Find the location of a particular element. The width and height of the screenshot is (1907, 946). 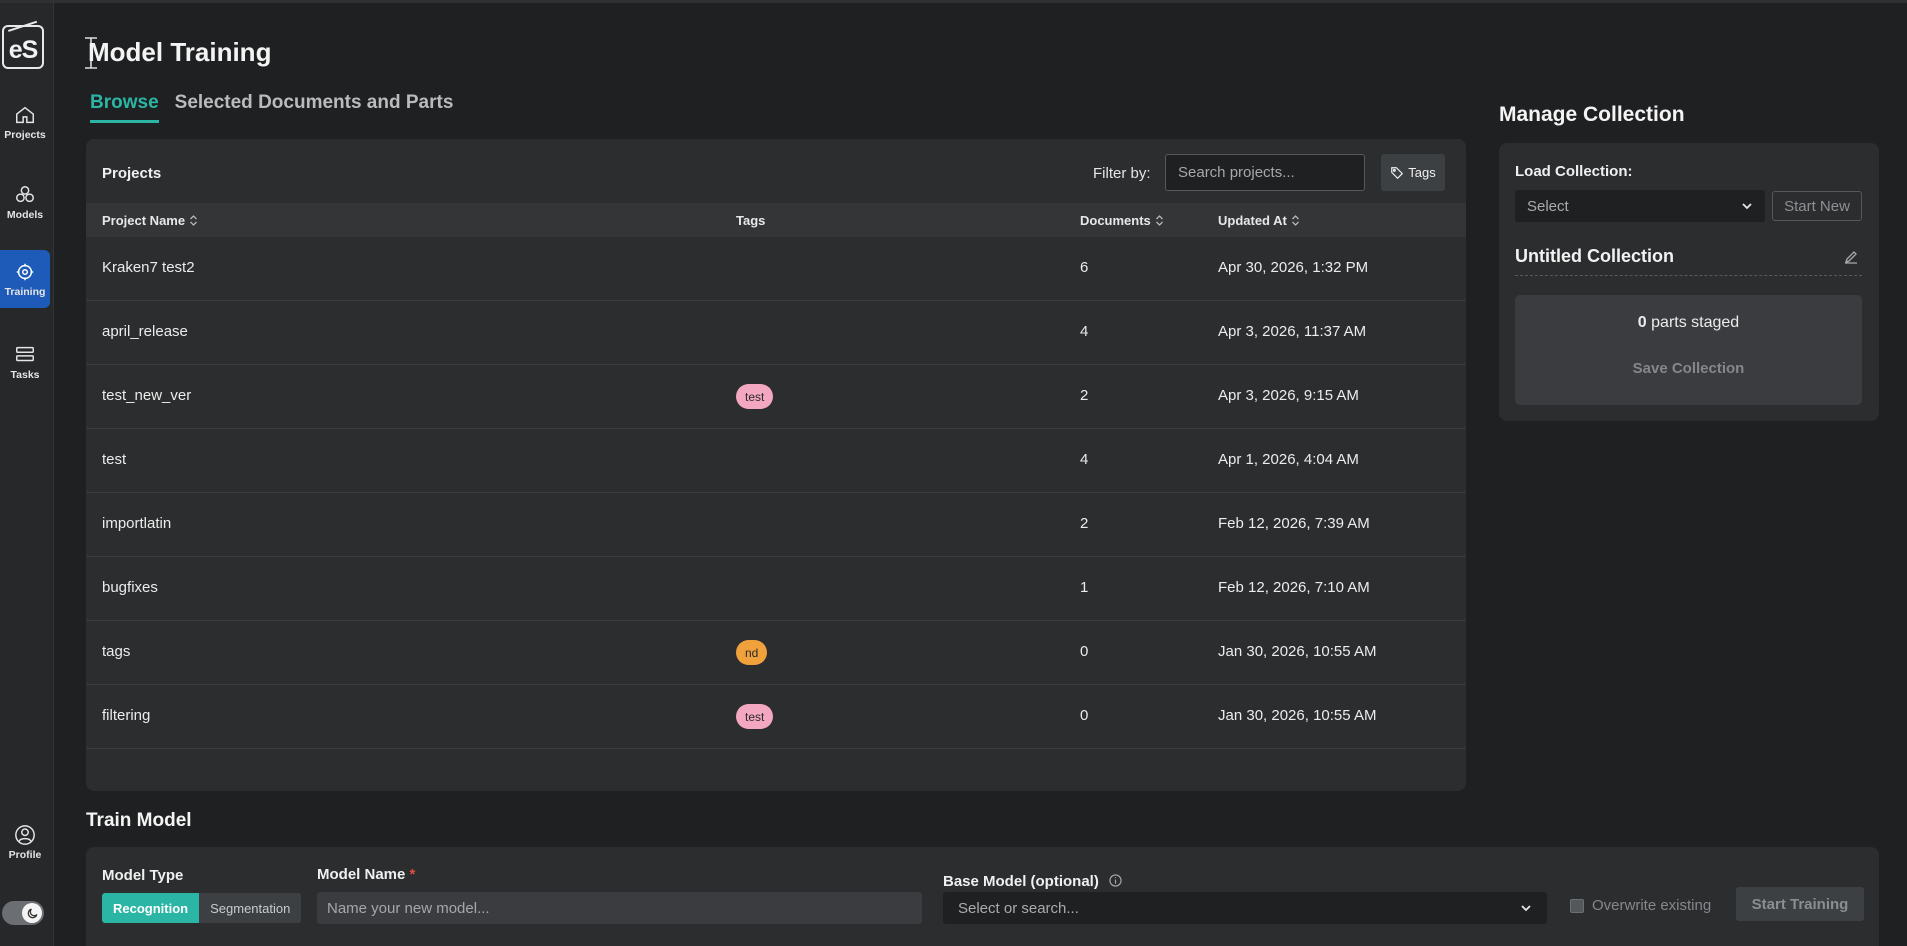

theme-toggle is located at coordinates (23, 913).